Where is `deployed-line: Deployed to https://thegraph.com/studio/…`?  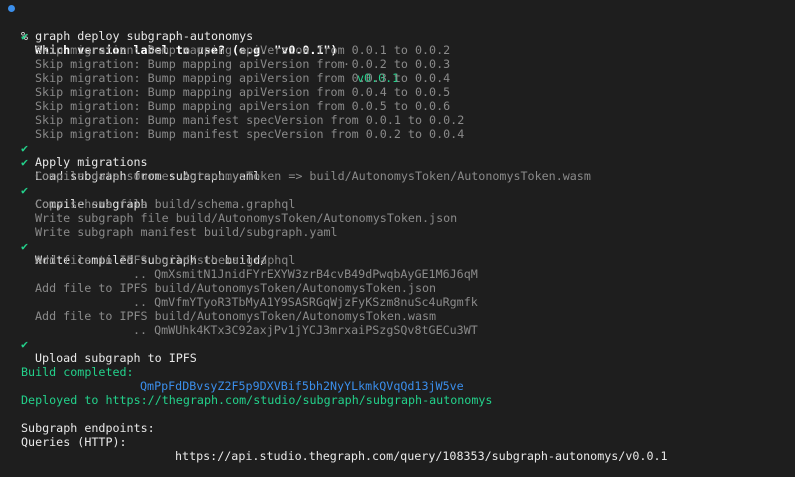
deployed-line: Deployed to https://thegraph.com/studio/… is located at coordinates (397, 393).